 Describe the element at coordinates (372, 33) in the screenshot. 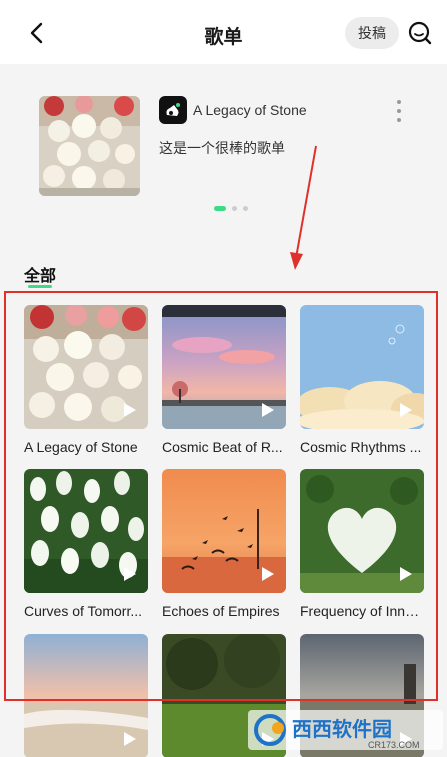

I see `submit-button: 投稿` at that location.